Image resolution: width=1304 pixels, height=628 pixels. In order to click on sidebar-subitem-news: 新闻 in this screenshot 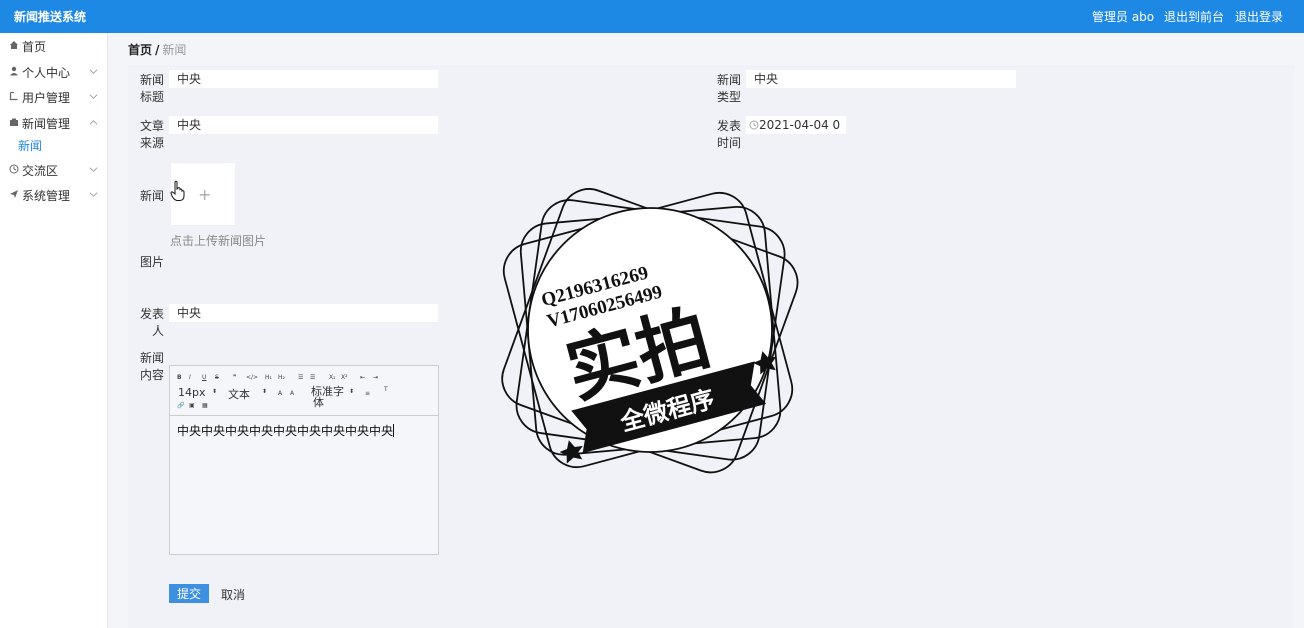, I will do `click(30, 145)`.